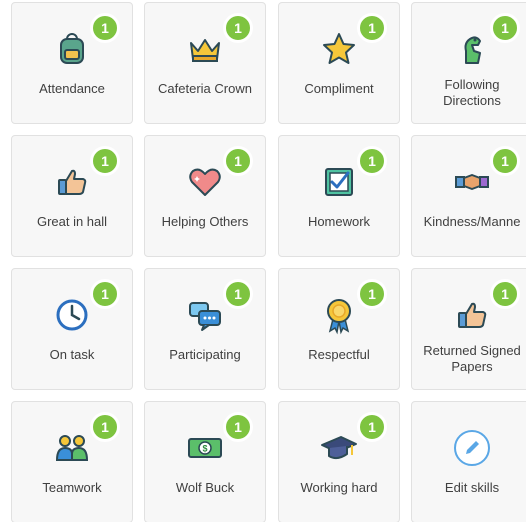 Image resolution: width=526 pixels, height=522 pixels. Describe the element at coordinates (339, 487) in the screenshot. I see `skill-label: Working hard` at that location.